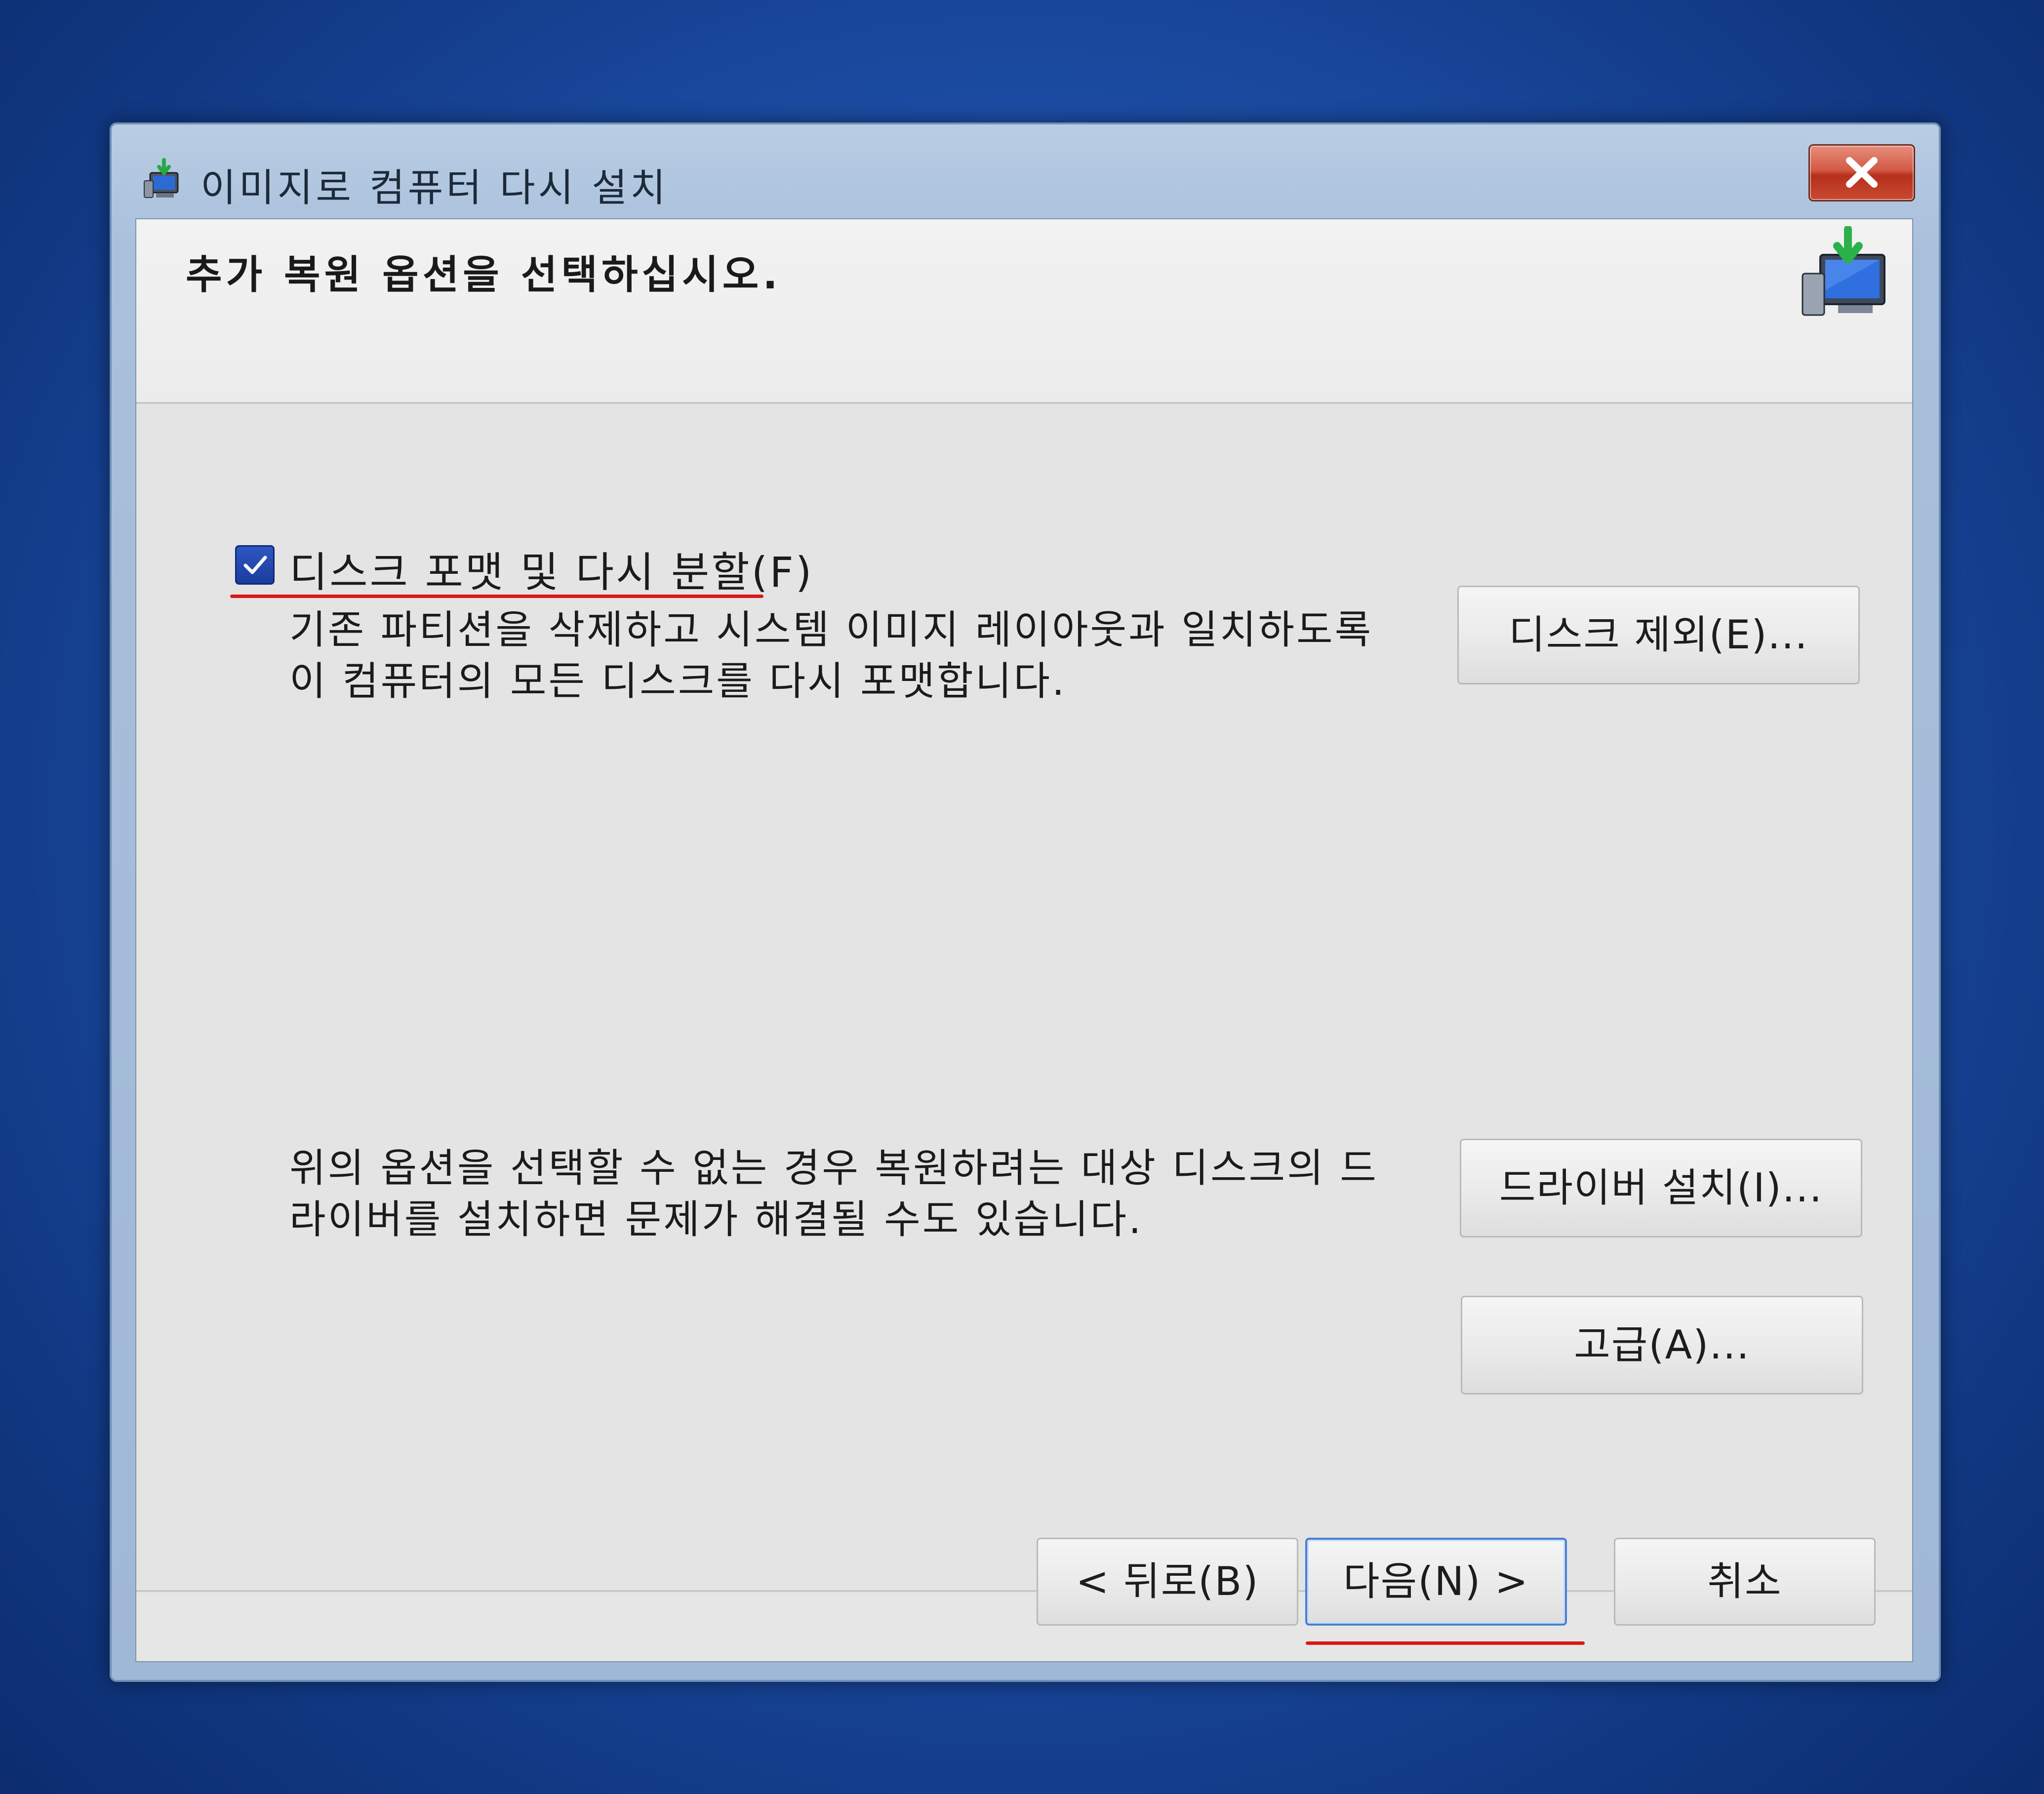 This screenshot has height=1794, width=2044. What do you see at coordinates (678, 681) in the screenshot?
I see `format-description-line2: 이 컴퓨터의 모든 디스크를 다시 포맷합니다.` at bounding box center [678, 681].